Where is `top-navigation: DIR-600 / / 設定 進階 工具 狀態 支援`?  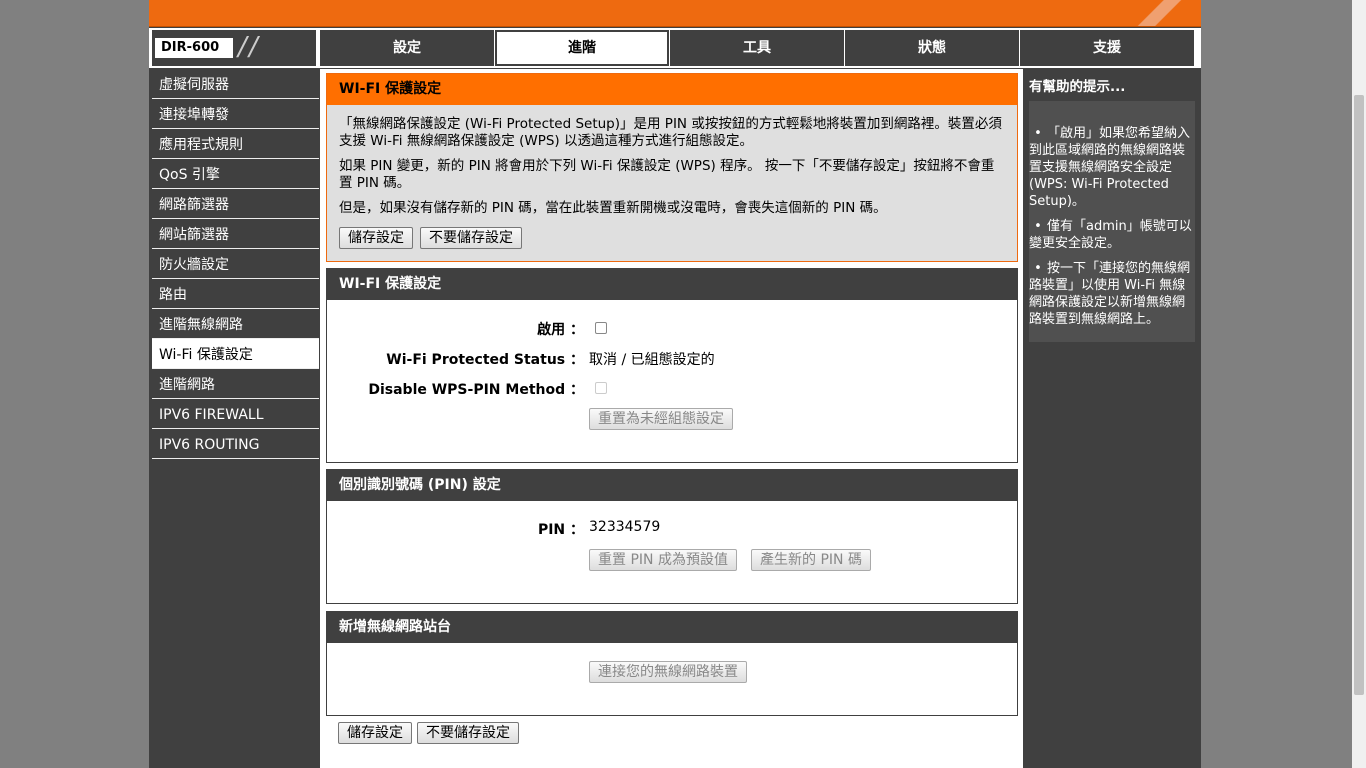
top-navigation: DIR-600 / / 設定 進階 工具 狀態 支援 is located at coordinates (675, 48).